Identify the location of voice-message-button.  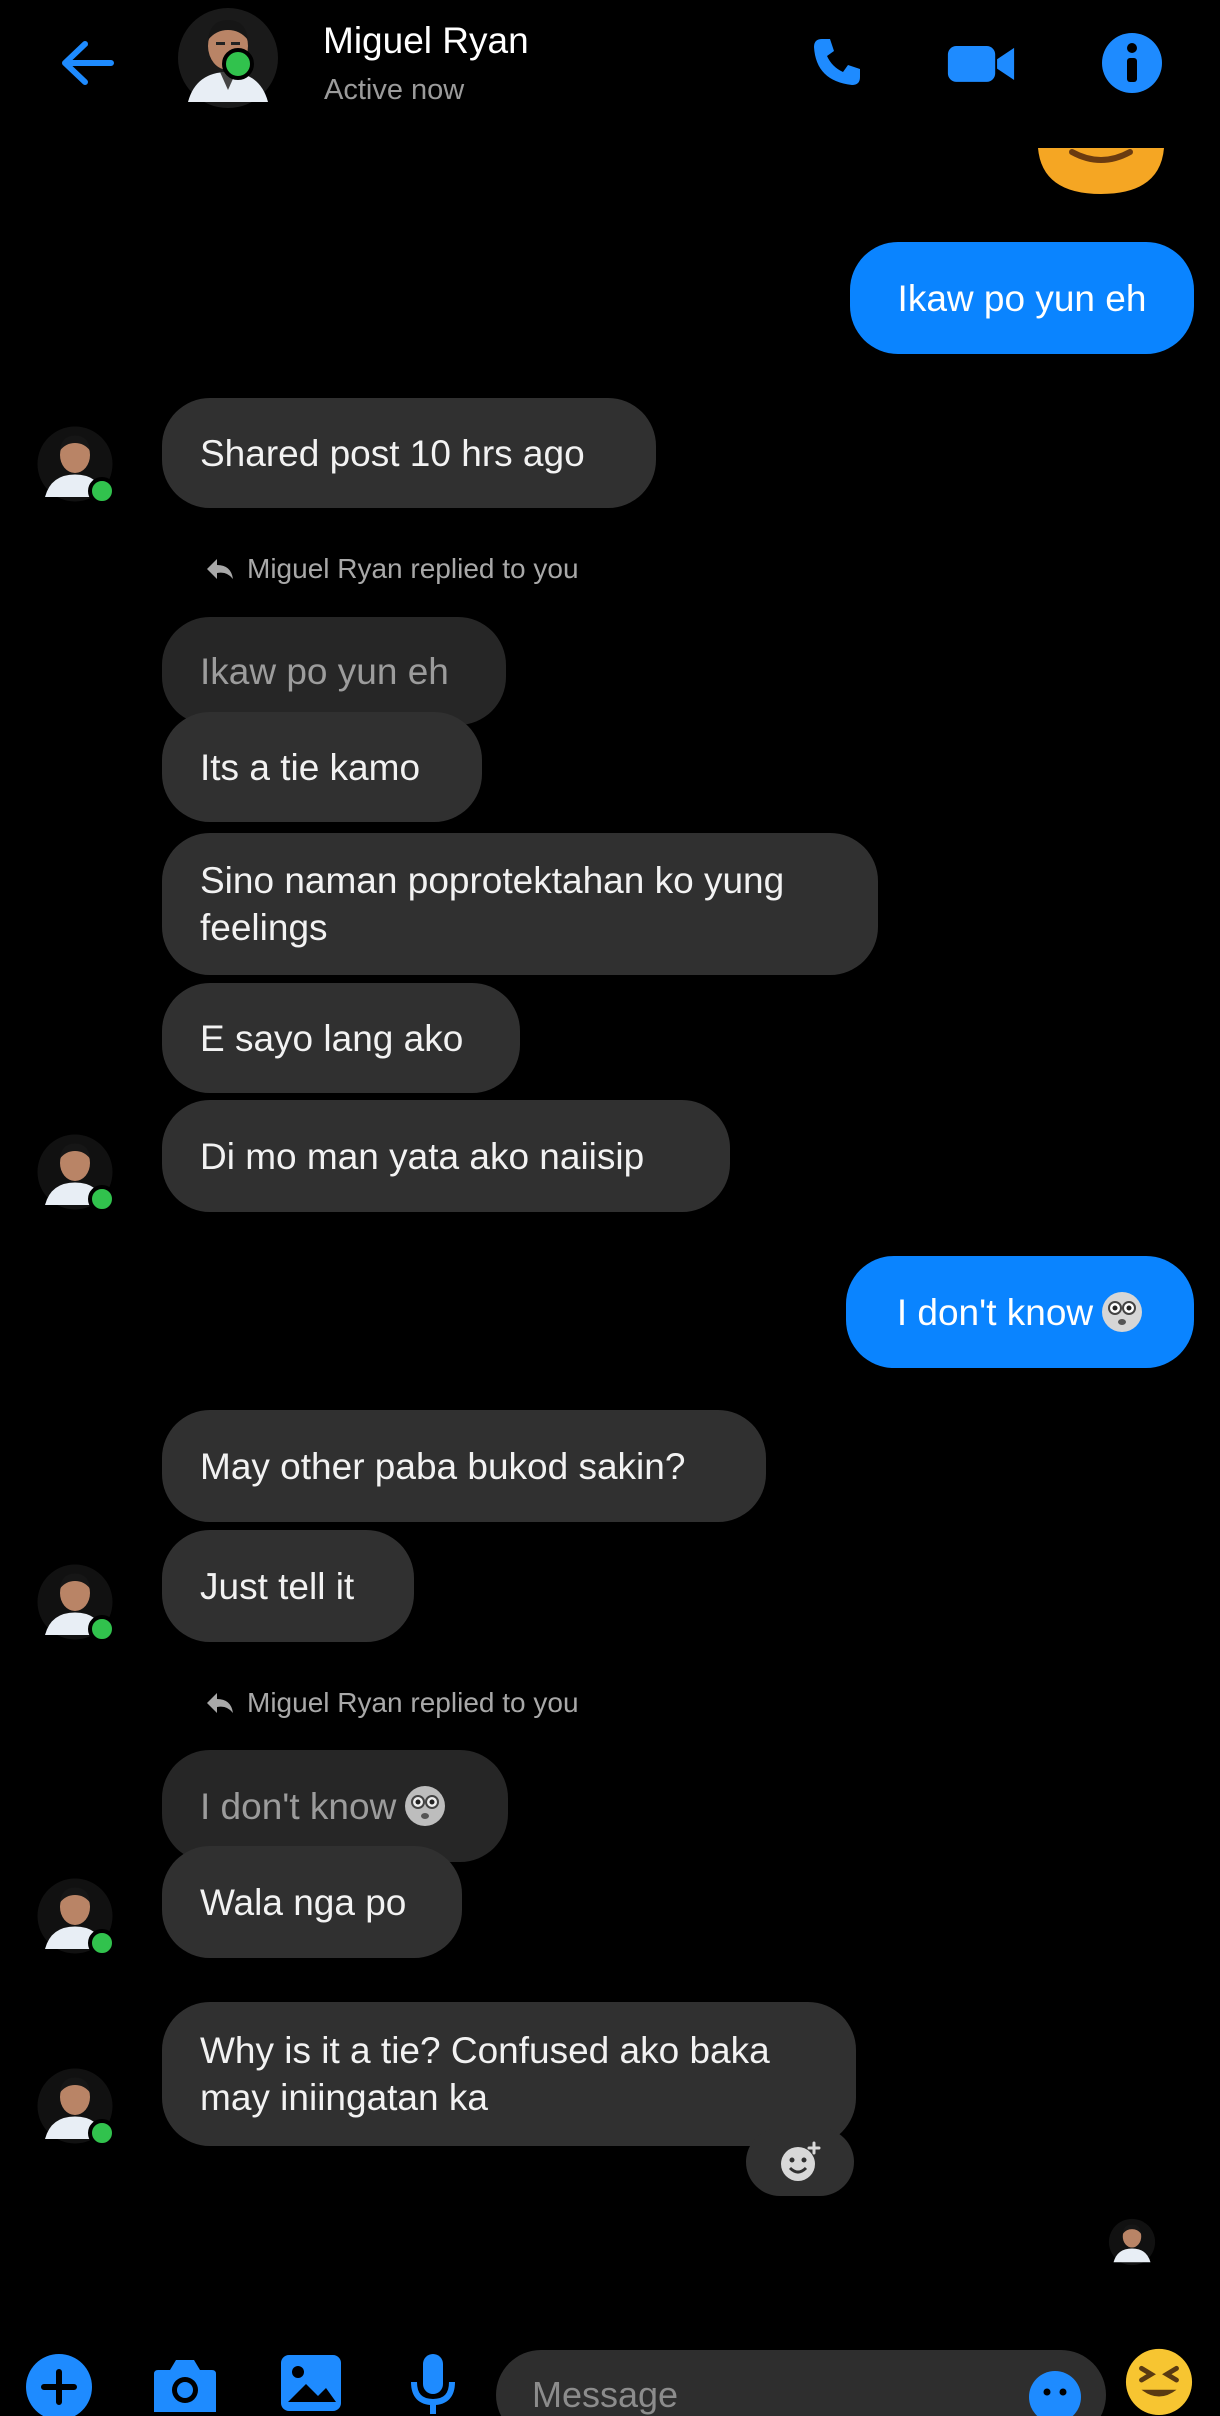
(433, 2384).